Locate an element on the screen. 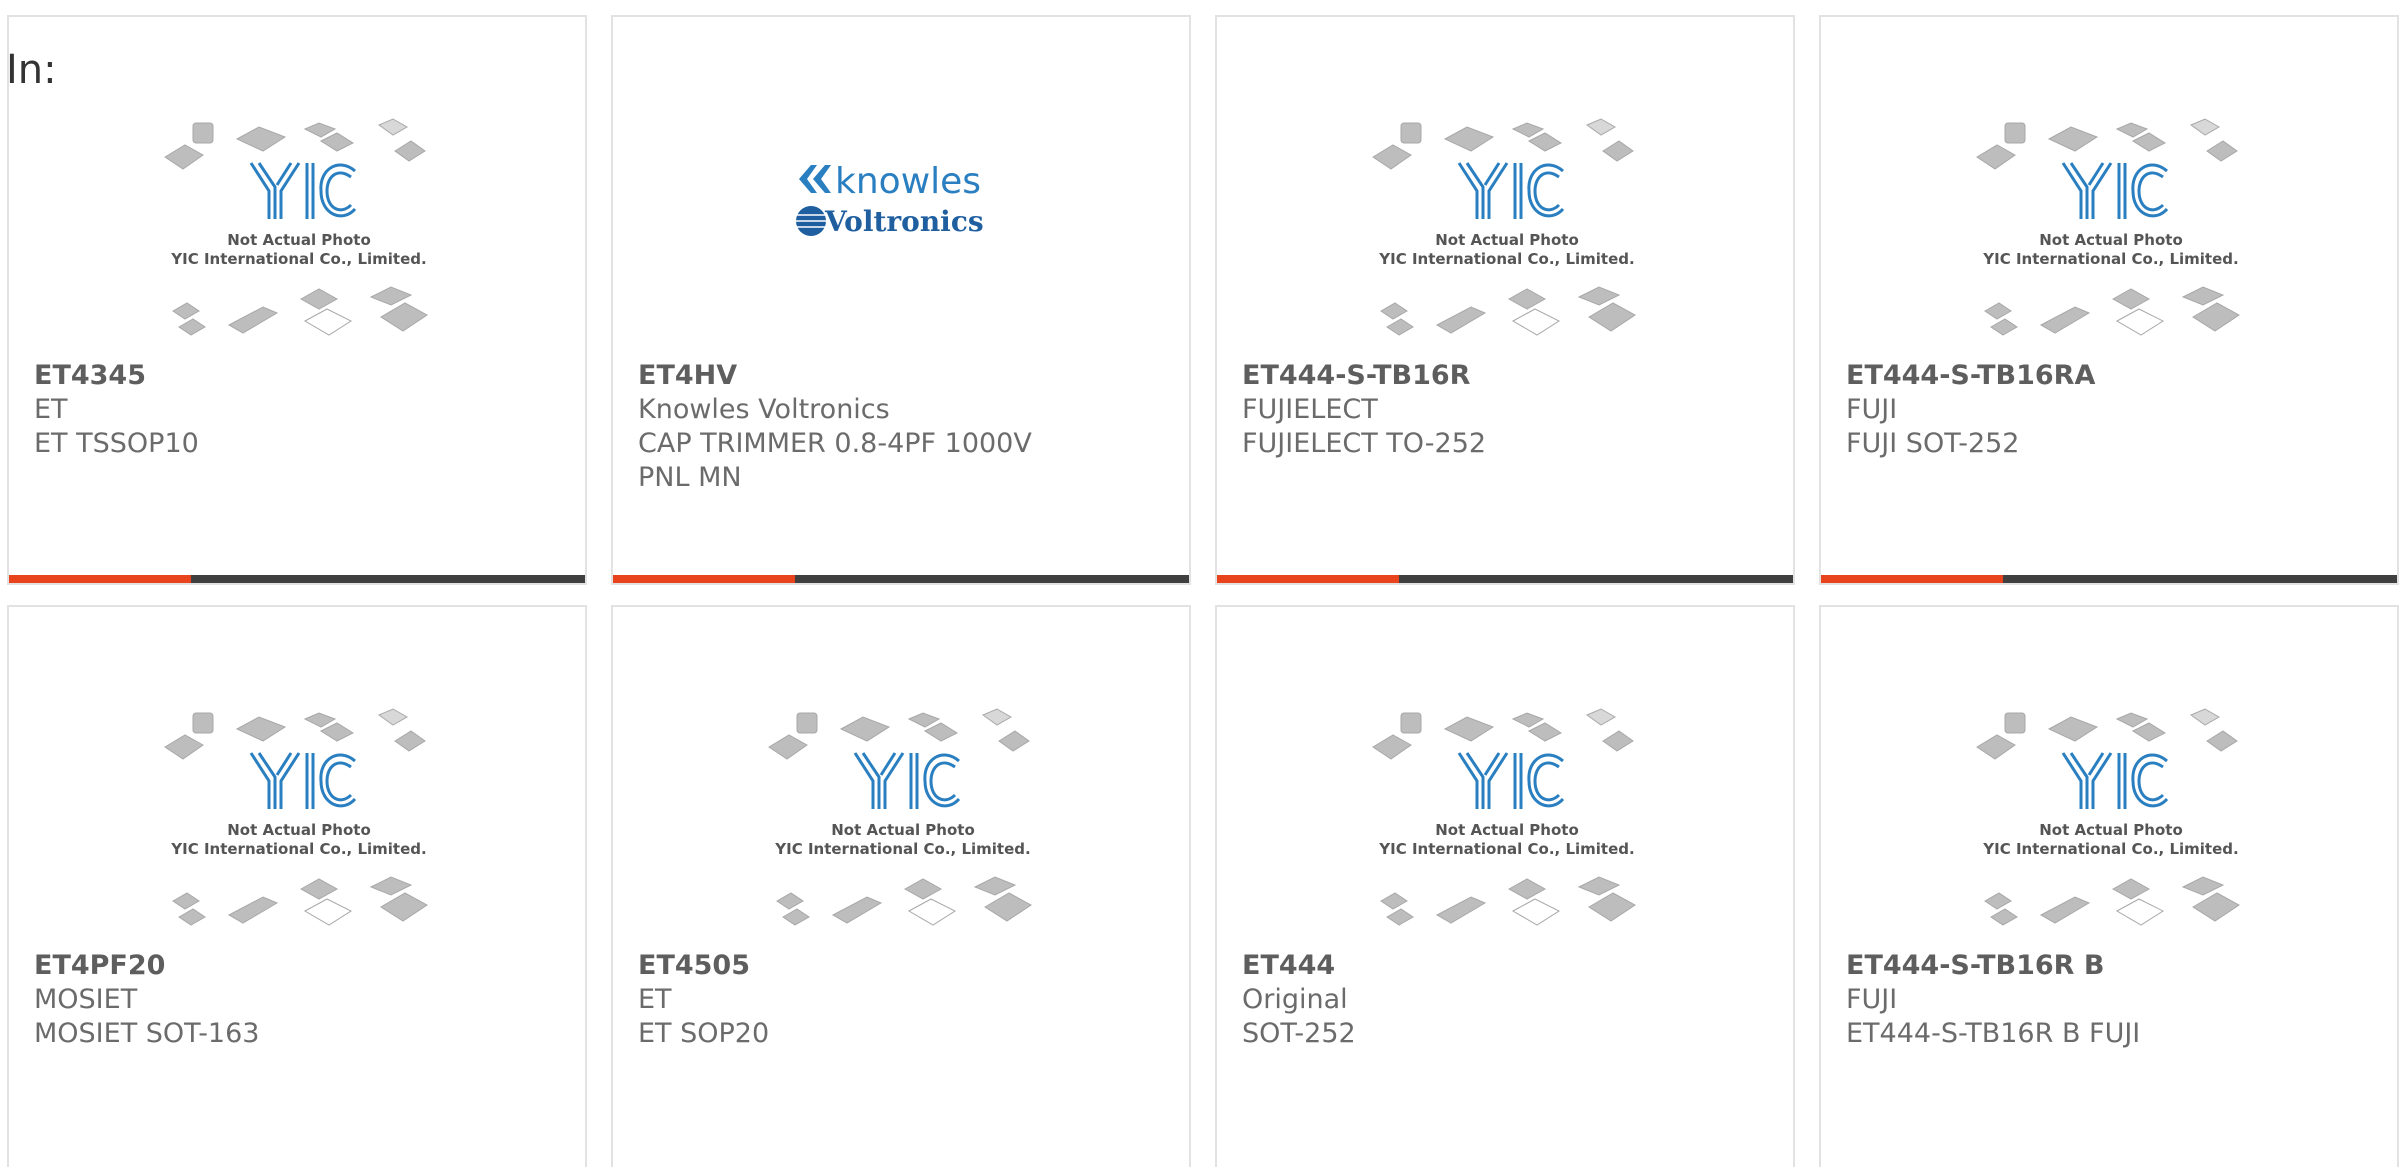 The image size is (2400, 1167). voltronics-logo-text: Voltronics is located at coordinates (904, 221).